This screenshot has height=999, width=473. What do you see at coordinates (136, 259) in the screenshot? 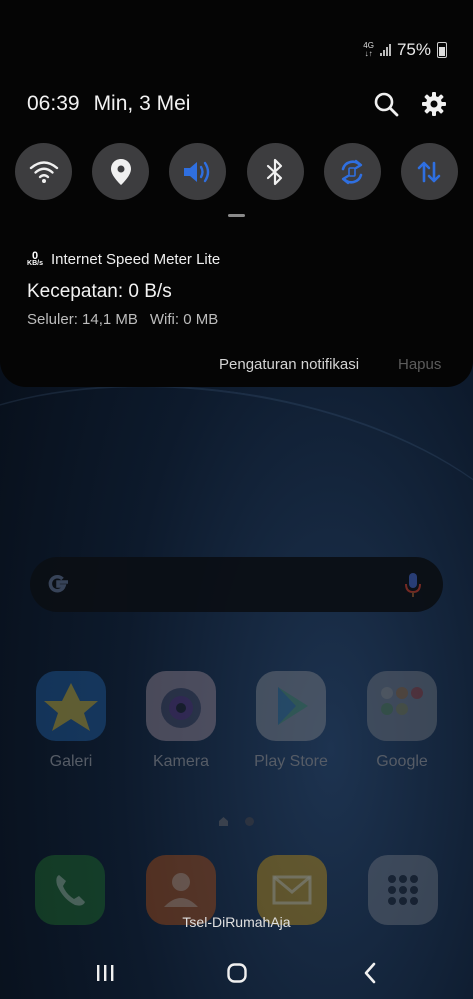
I see `notification-app-name: Internet Speed Meter Lite` at bounding box center [136, 259].